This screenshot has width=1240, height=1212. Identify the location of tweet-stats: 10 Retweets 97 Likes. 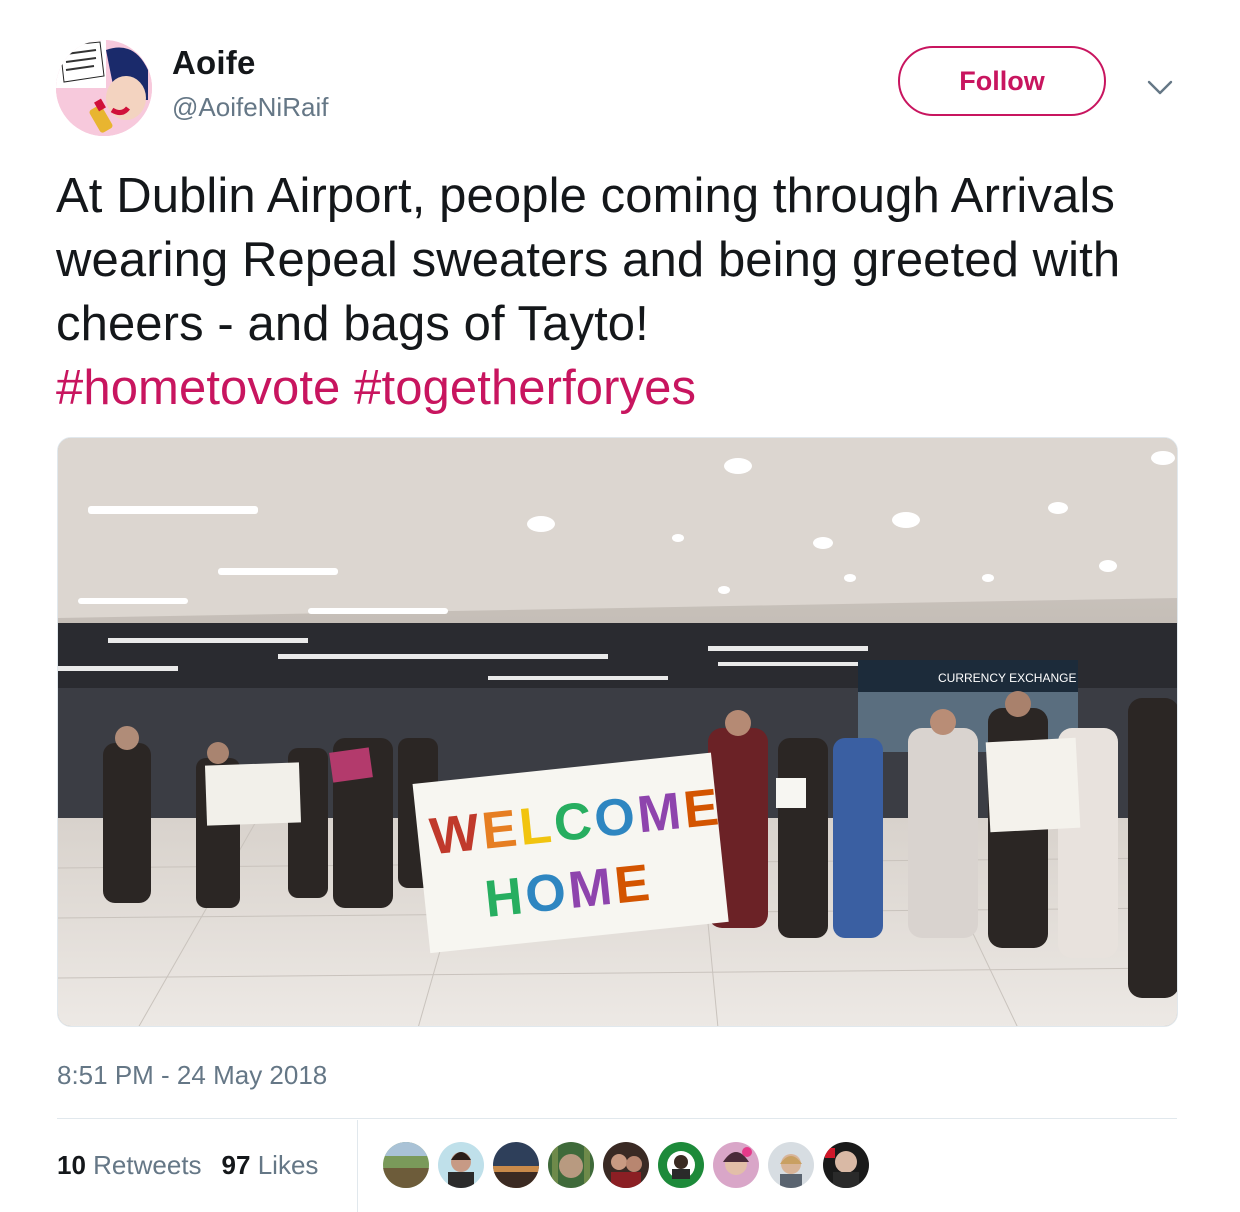
(187, 1165).